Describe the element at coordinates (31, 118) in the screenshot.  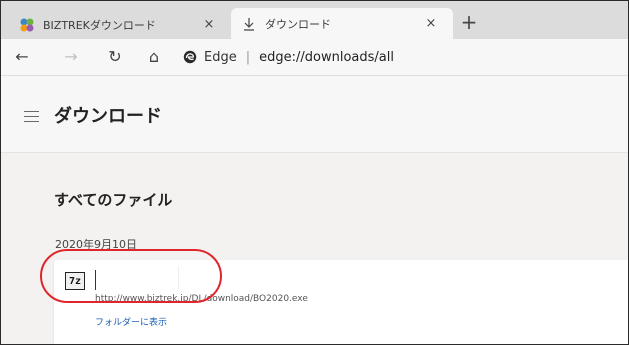
I see `menu-icon` at that location.